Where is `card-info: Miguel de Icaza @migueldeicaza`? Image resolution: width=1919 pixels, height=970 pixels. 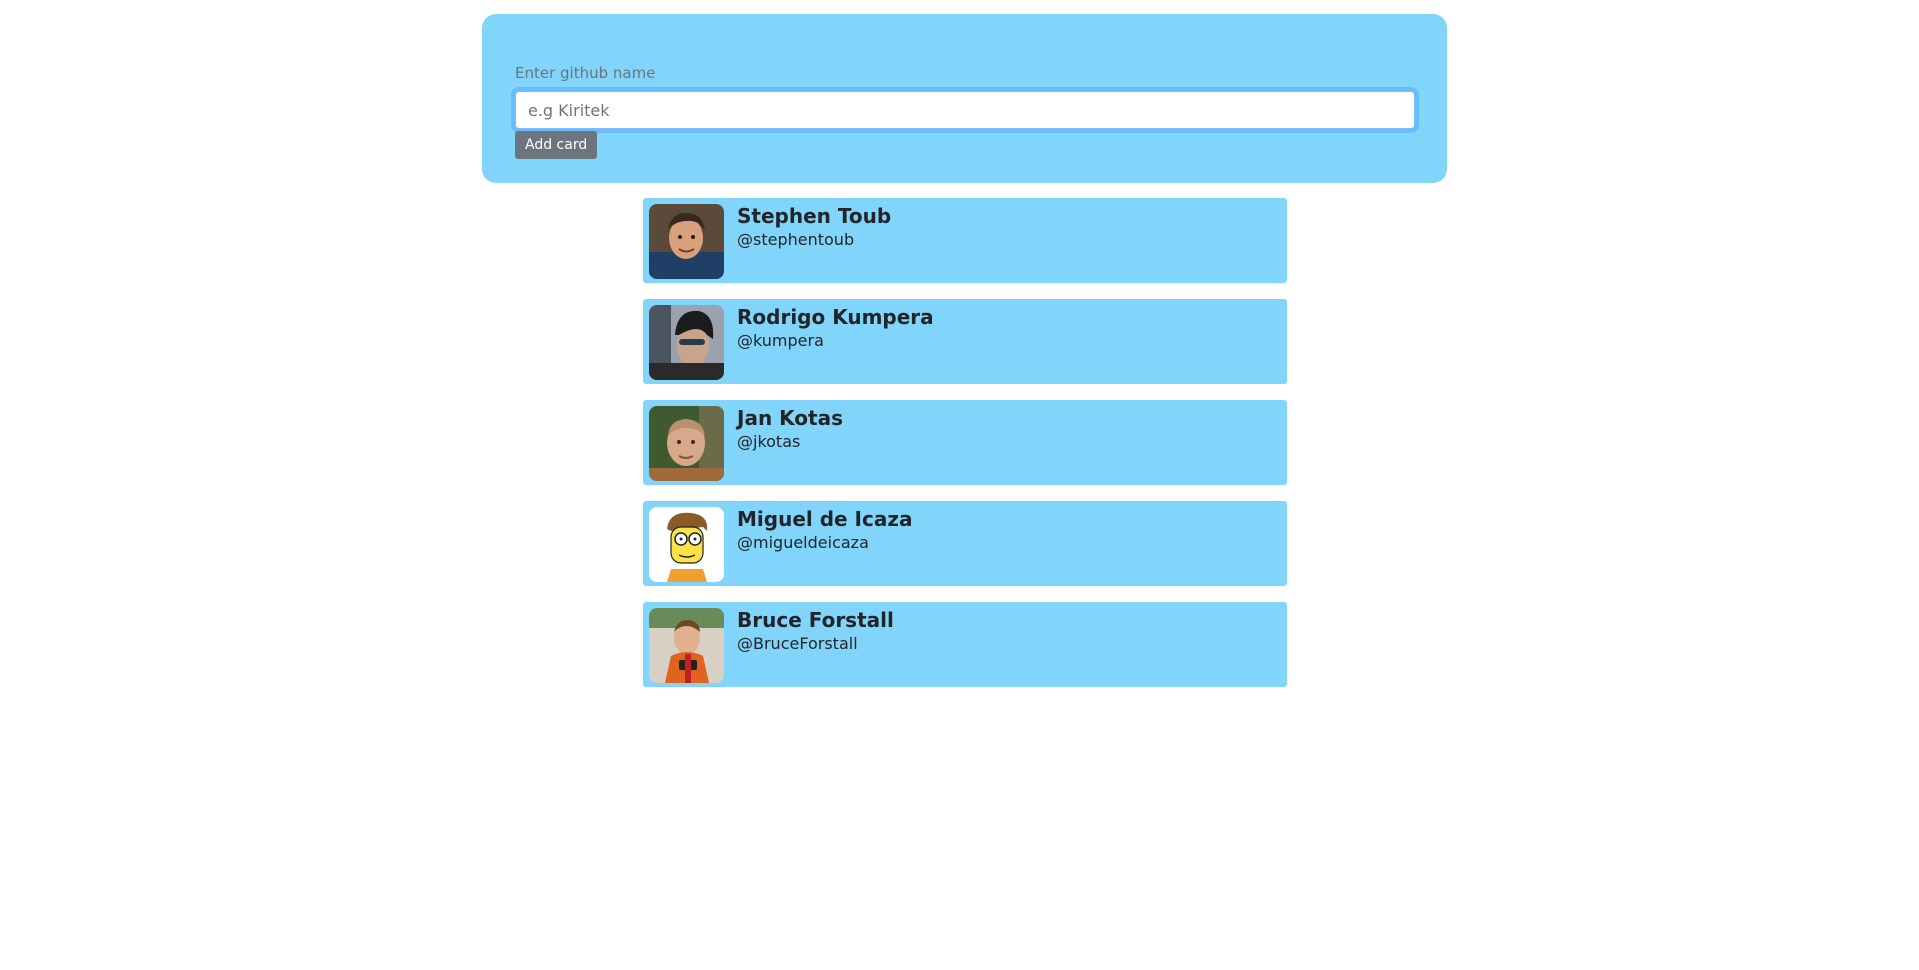
card-info: Miguel de Icaza @migueldeicaza is located at coordinates (824, 529).